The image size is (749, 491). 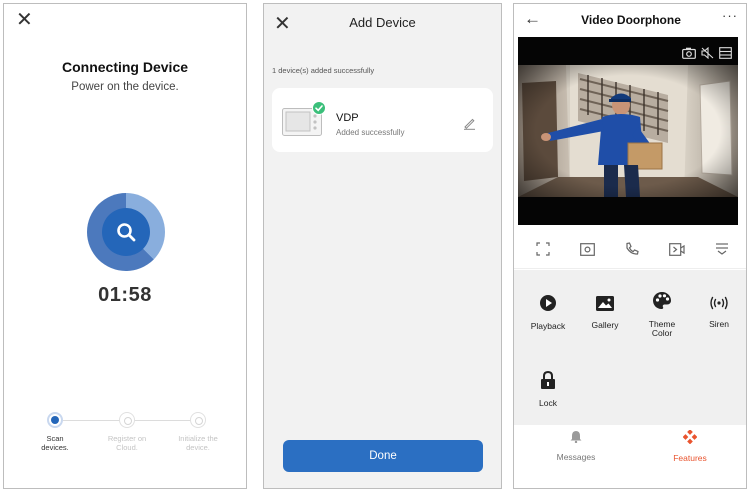 I want to click on more-icon: ···, so click(x=730, y=15).